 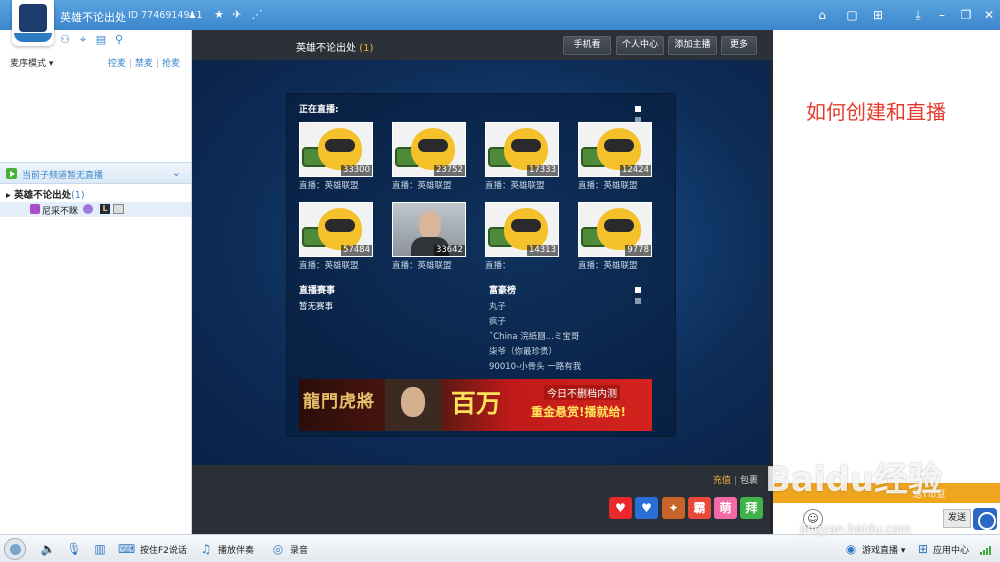 What do you see at coordinates (257, 15) in the screenshot?
I see `share-icon: ⋰` at bounding box center [257, 15].